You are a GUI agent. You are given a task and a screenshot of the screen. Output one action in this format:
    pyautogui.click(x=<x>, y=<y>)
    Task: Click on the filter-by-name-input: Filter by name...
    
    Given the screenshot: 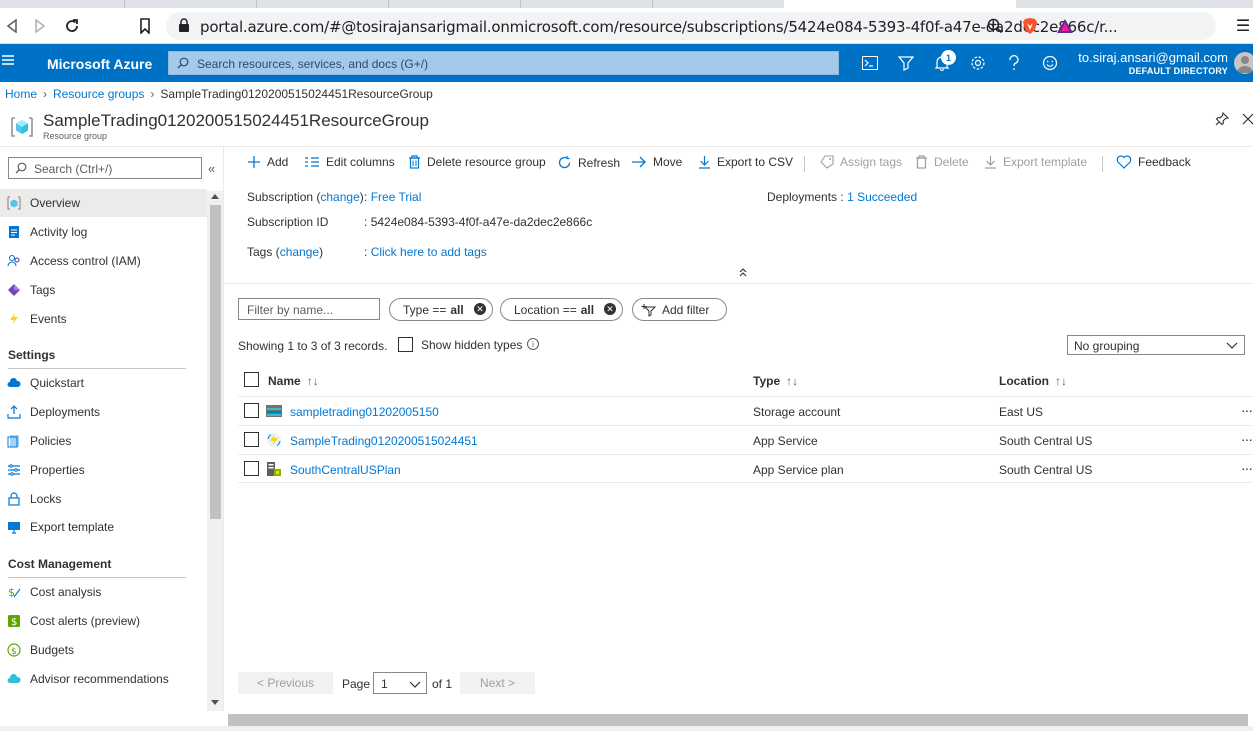 What is the action you would take?
    pyautogui.click(x=309, y=309)
    